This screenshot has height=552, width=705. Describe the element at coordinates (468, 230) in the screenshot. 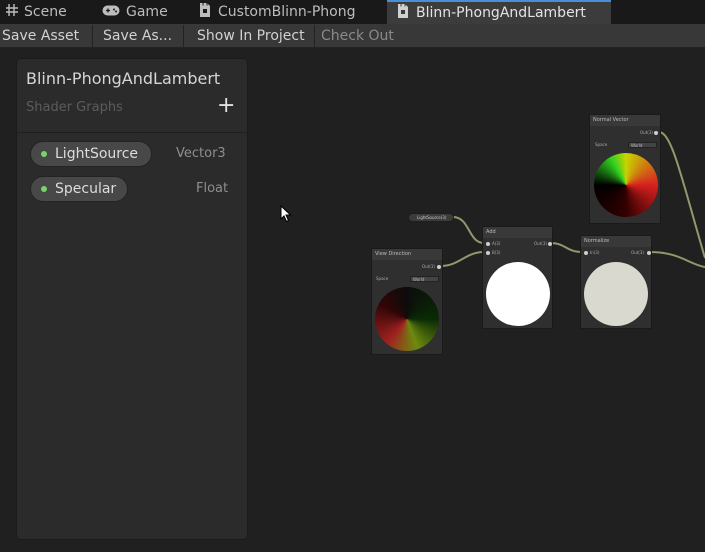

I see `edge-lightsource-to-add-a` at that location.